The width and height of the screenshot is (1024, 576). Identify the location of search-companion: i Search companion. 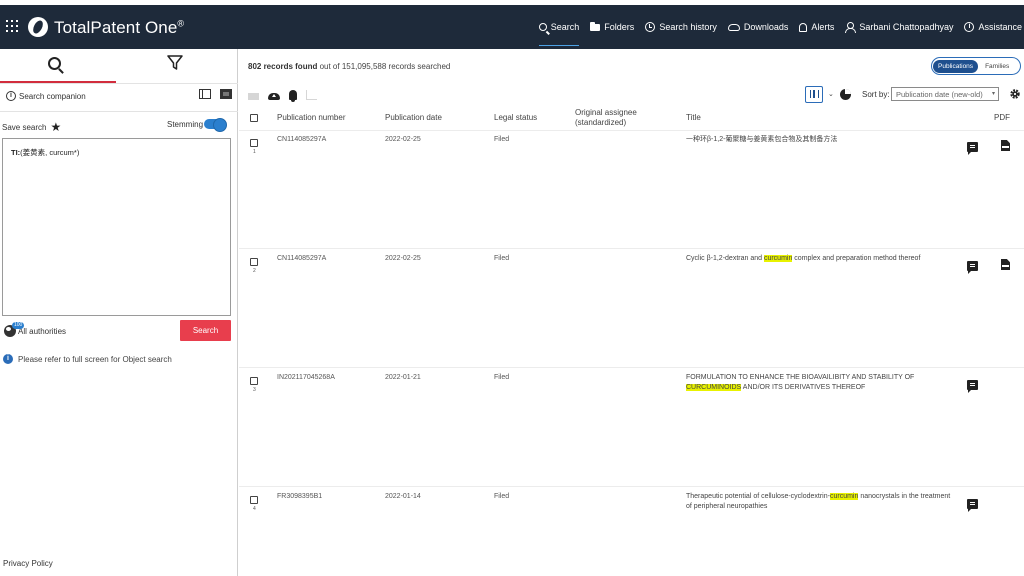
(46, 96).